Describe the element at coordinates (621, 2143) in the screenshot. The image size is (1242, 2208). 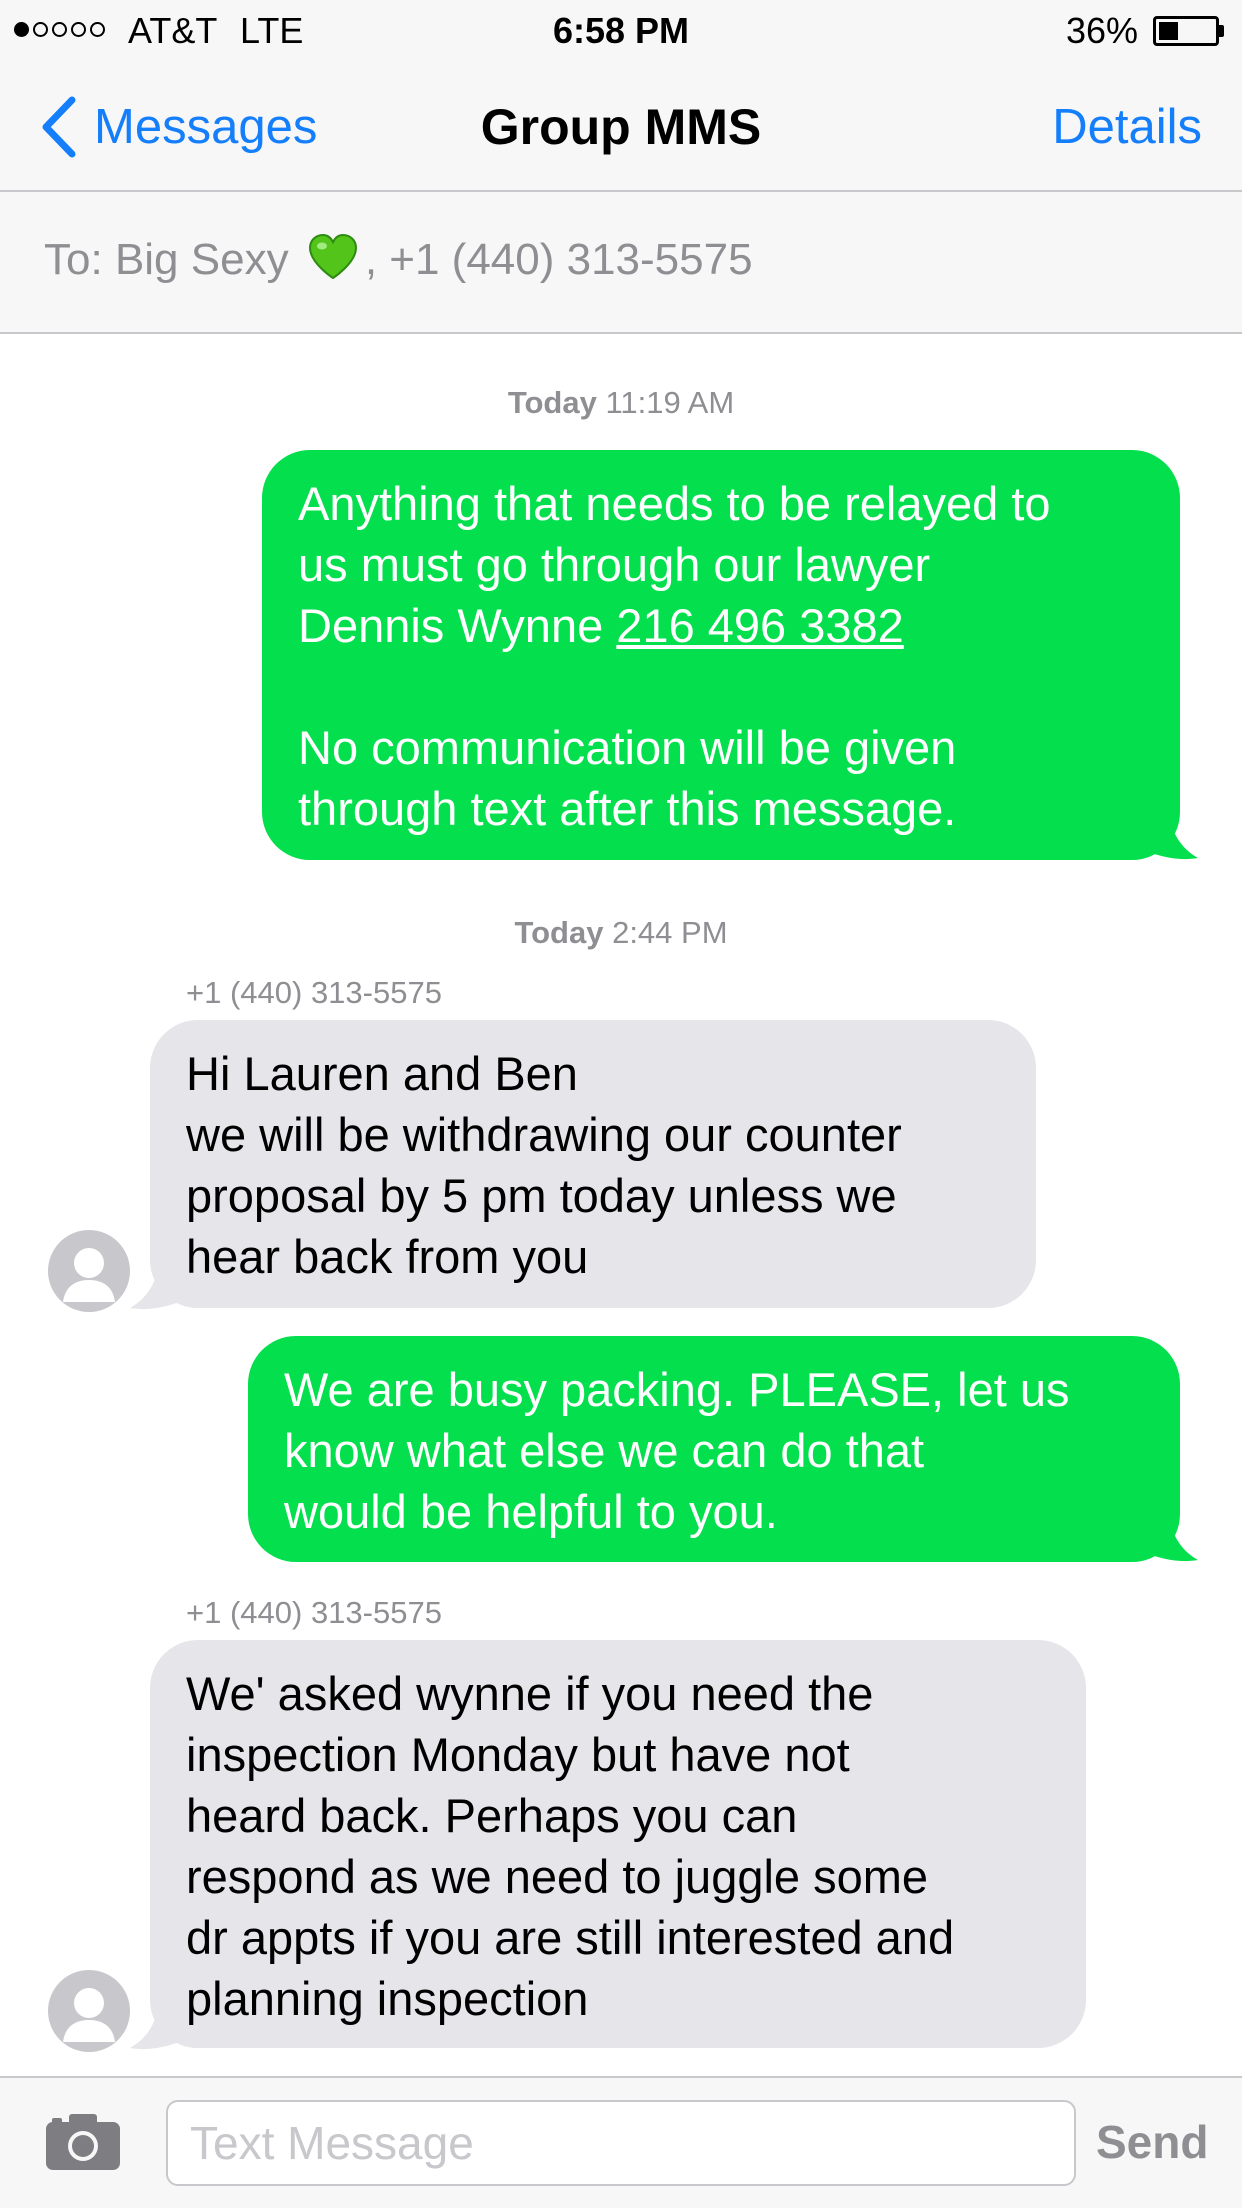
I see `message-input` at that location.